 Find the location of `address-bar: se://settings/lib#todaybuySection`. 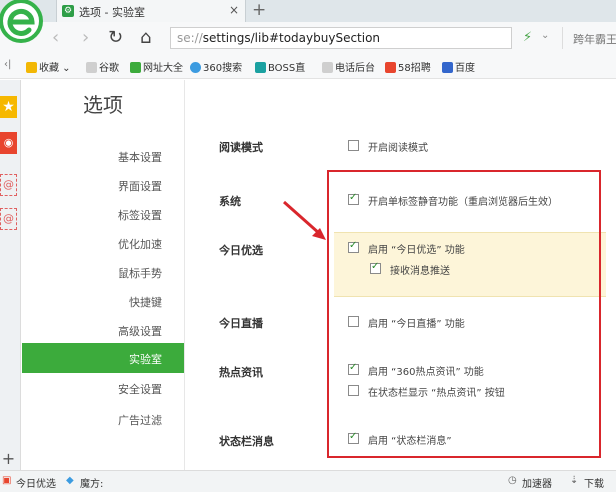

address-bar: se://settings/lib#todaybuySection is located at coordinates (341, 38).